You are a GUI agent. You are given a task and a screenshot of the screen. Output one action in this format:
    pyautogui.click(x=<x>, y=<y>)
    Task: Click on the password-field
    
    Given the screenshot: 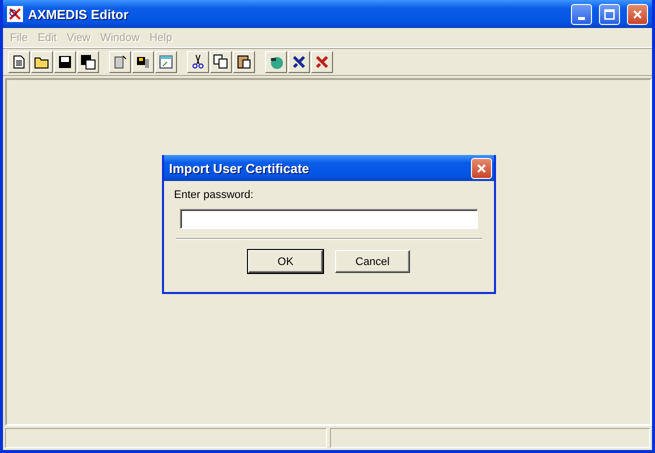 What is the action you would take?
    pyautogui.click(x=329, y=219)
    